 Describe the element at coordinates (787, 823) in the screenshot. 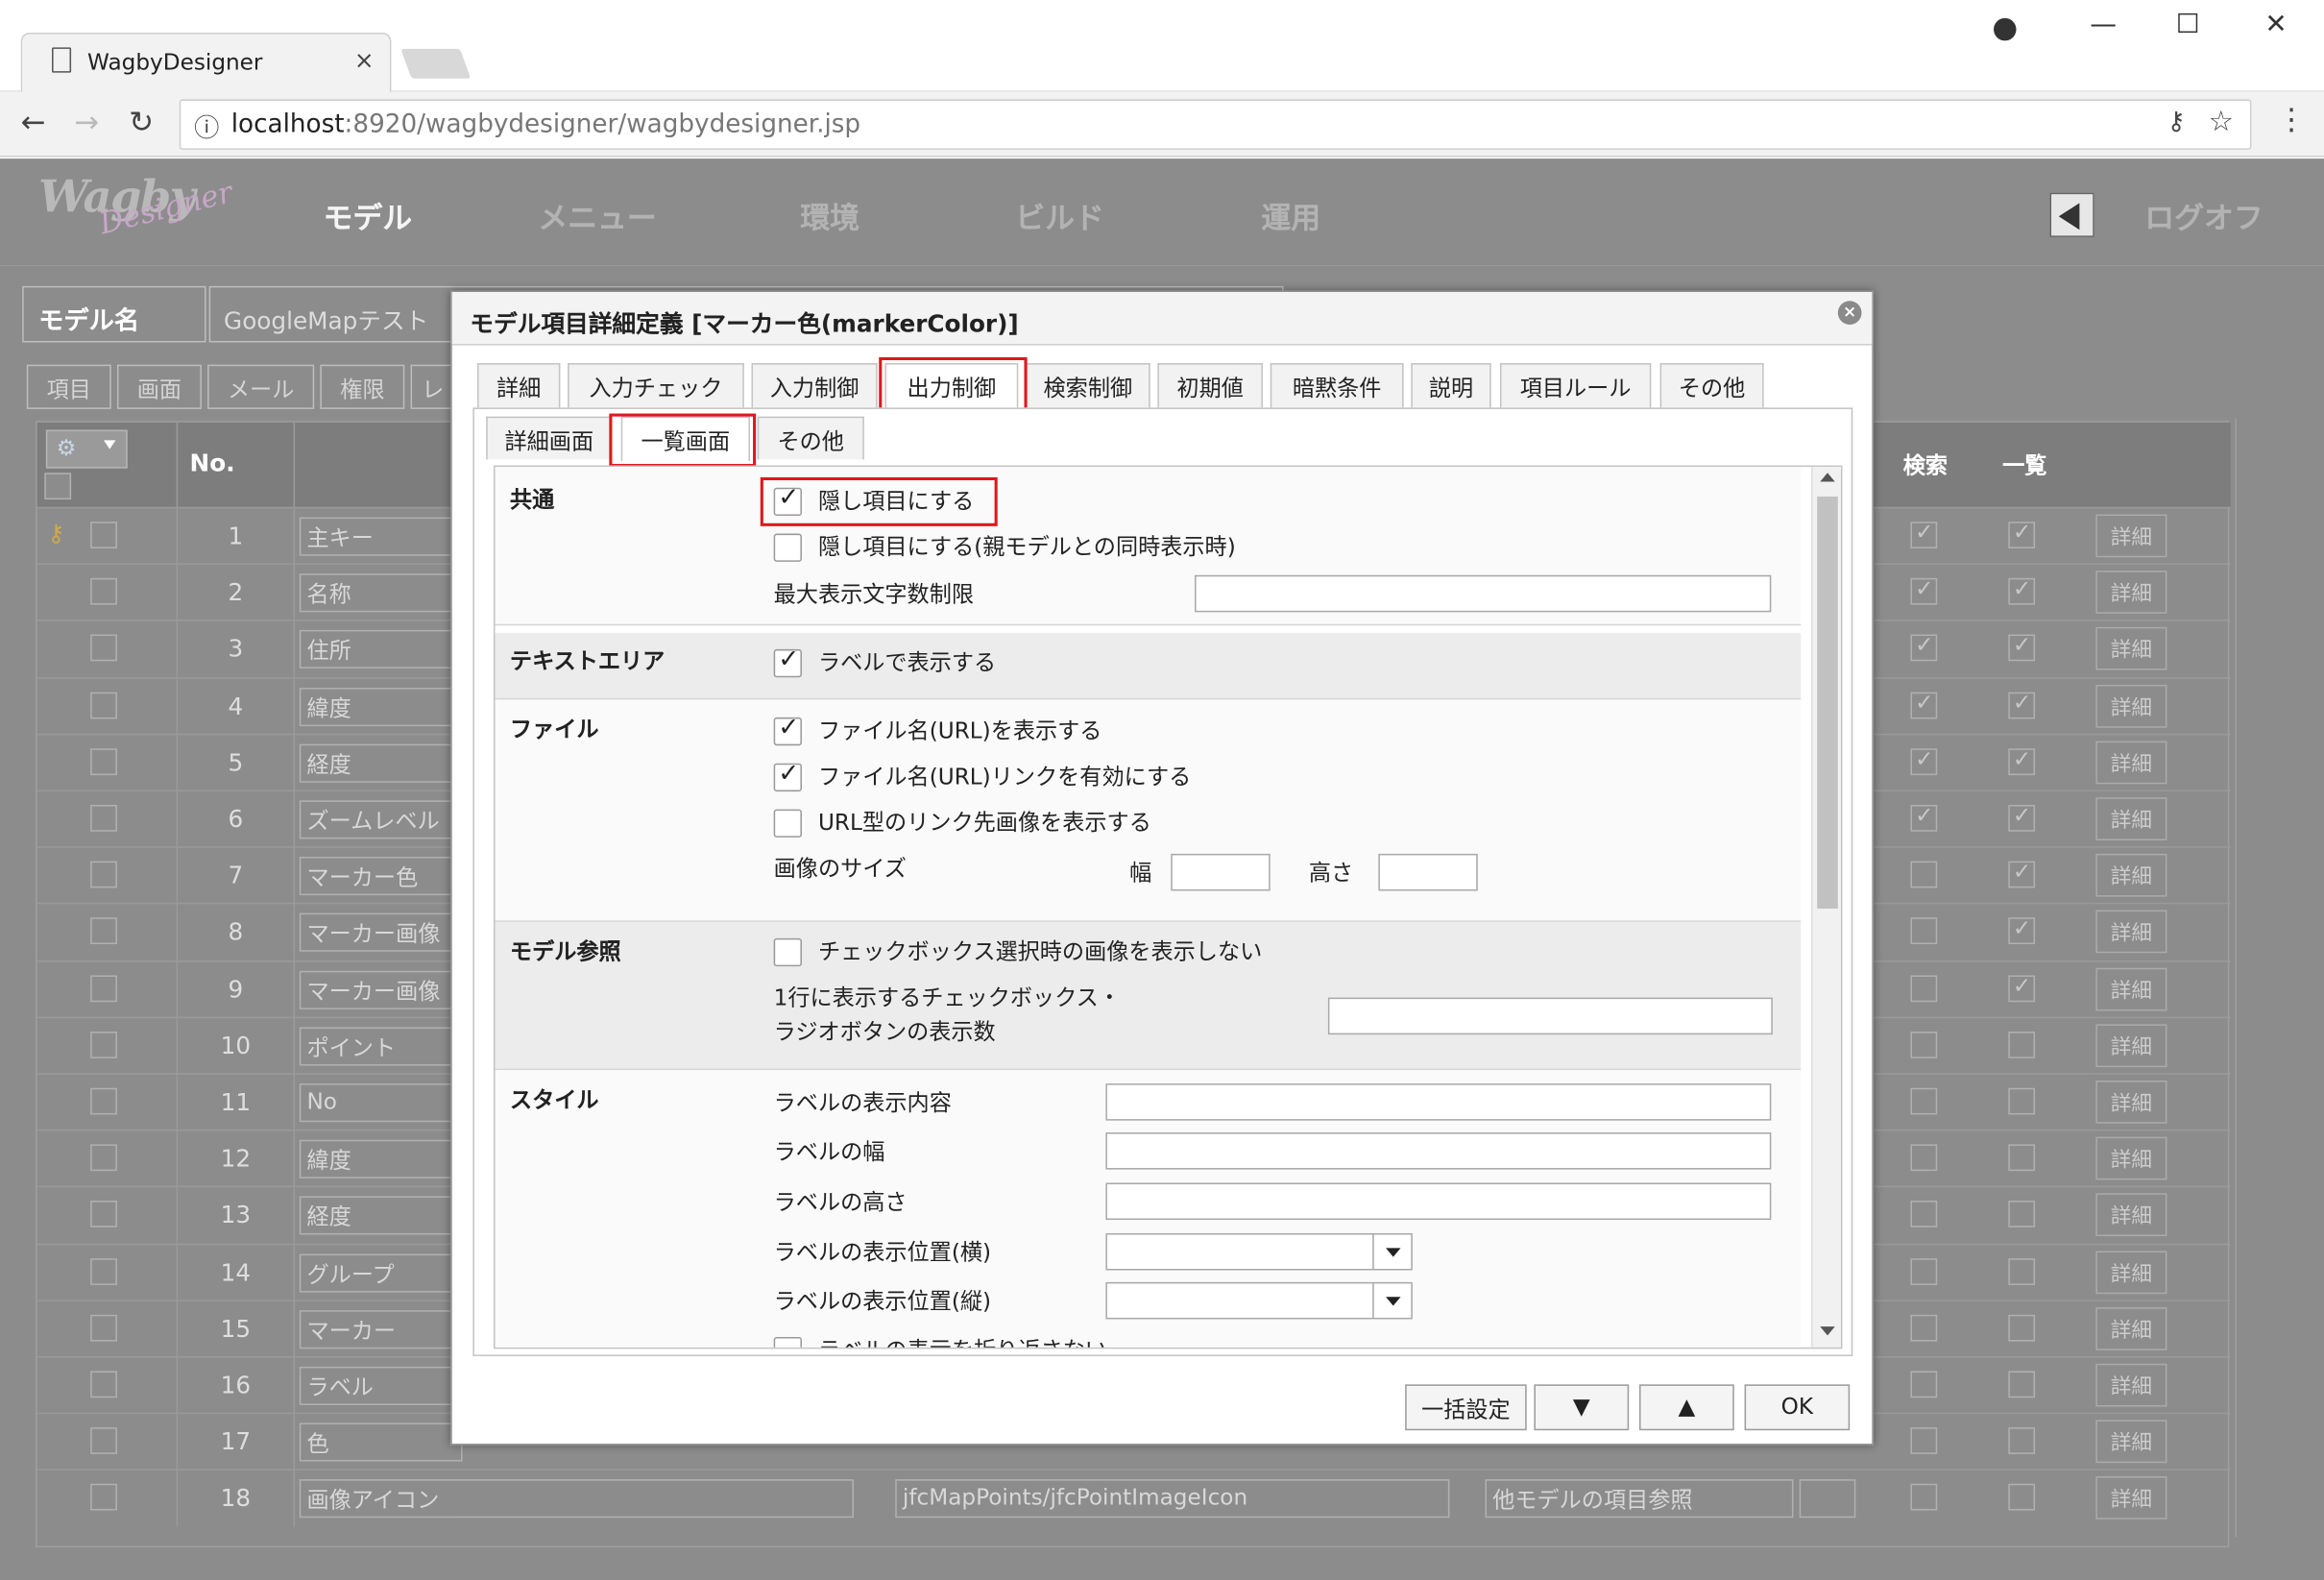

I see `url-image-checkbox` at that location.